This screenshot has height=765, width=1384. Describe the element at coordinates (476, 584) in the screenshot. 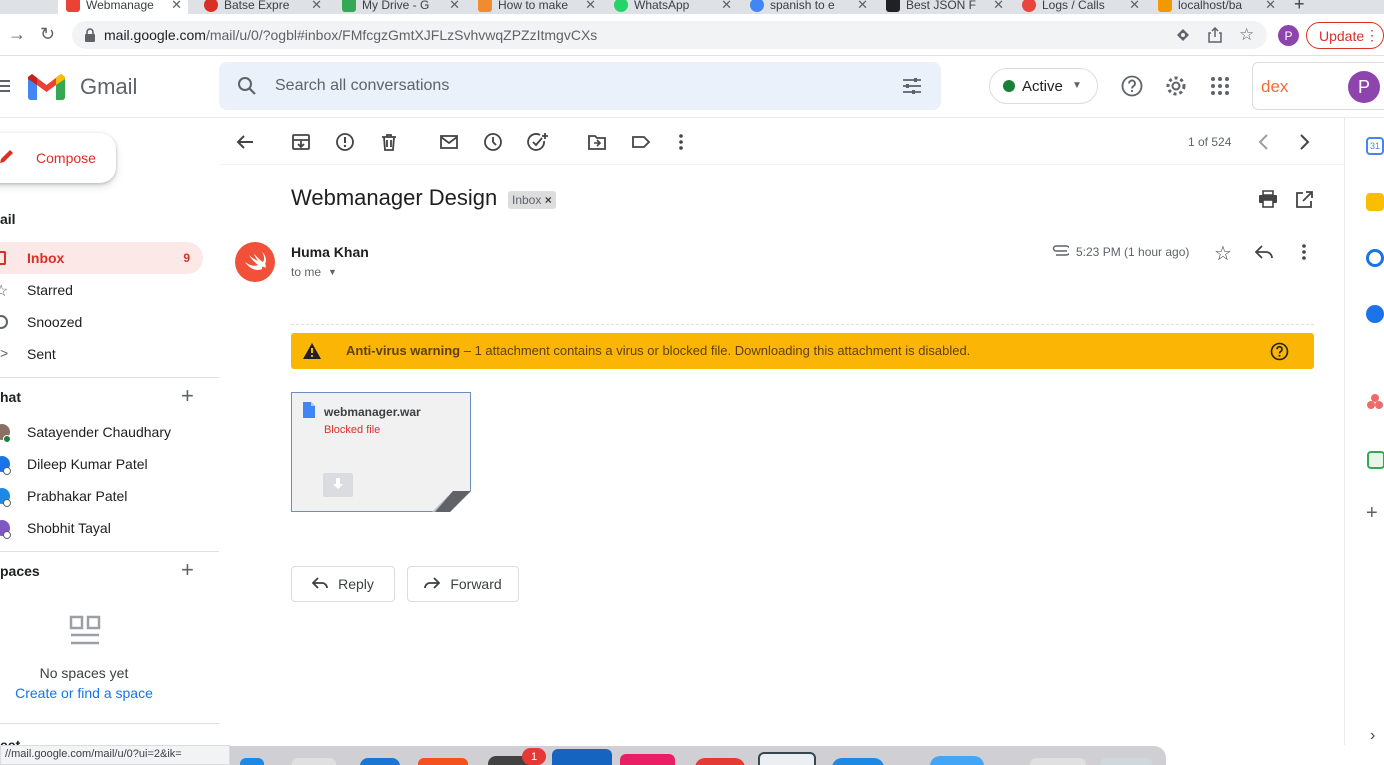

I see `forward-label: Forward` at that location.